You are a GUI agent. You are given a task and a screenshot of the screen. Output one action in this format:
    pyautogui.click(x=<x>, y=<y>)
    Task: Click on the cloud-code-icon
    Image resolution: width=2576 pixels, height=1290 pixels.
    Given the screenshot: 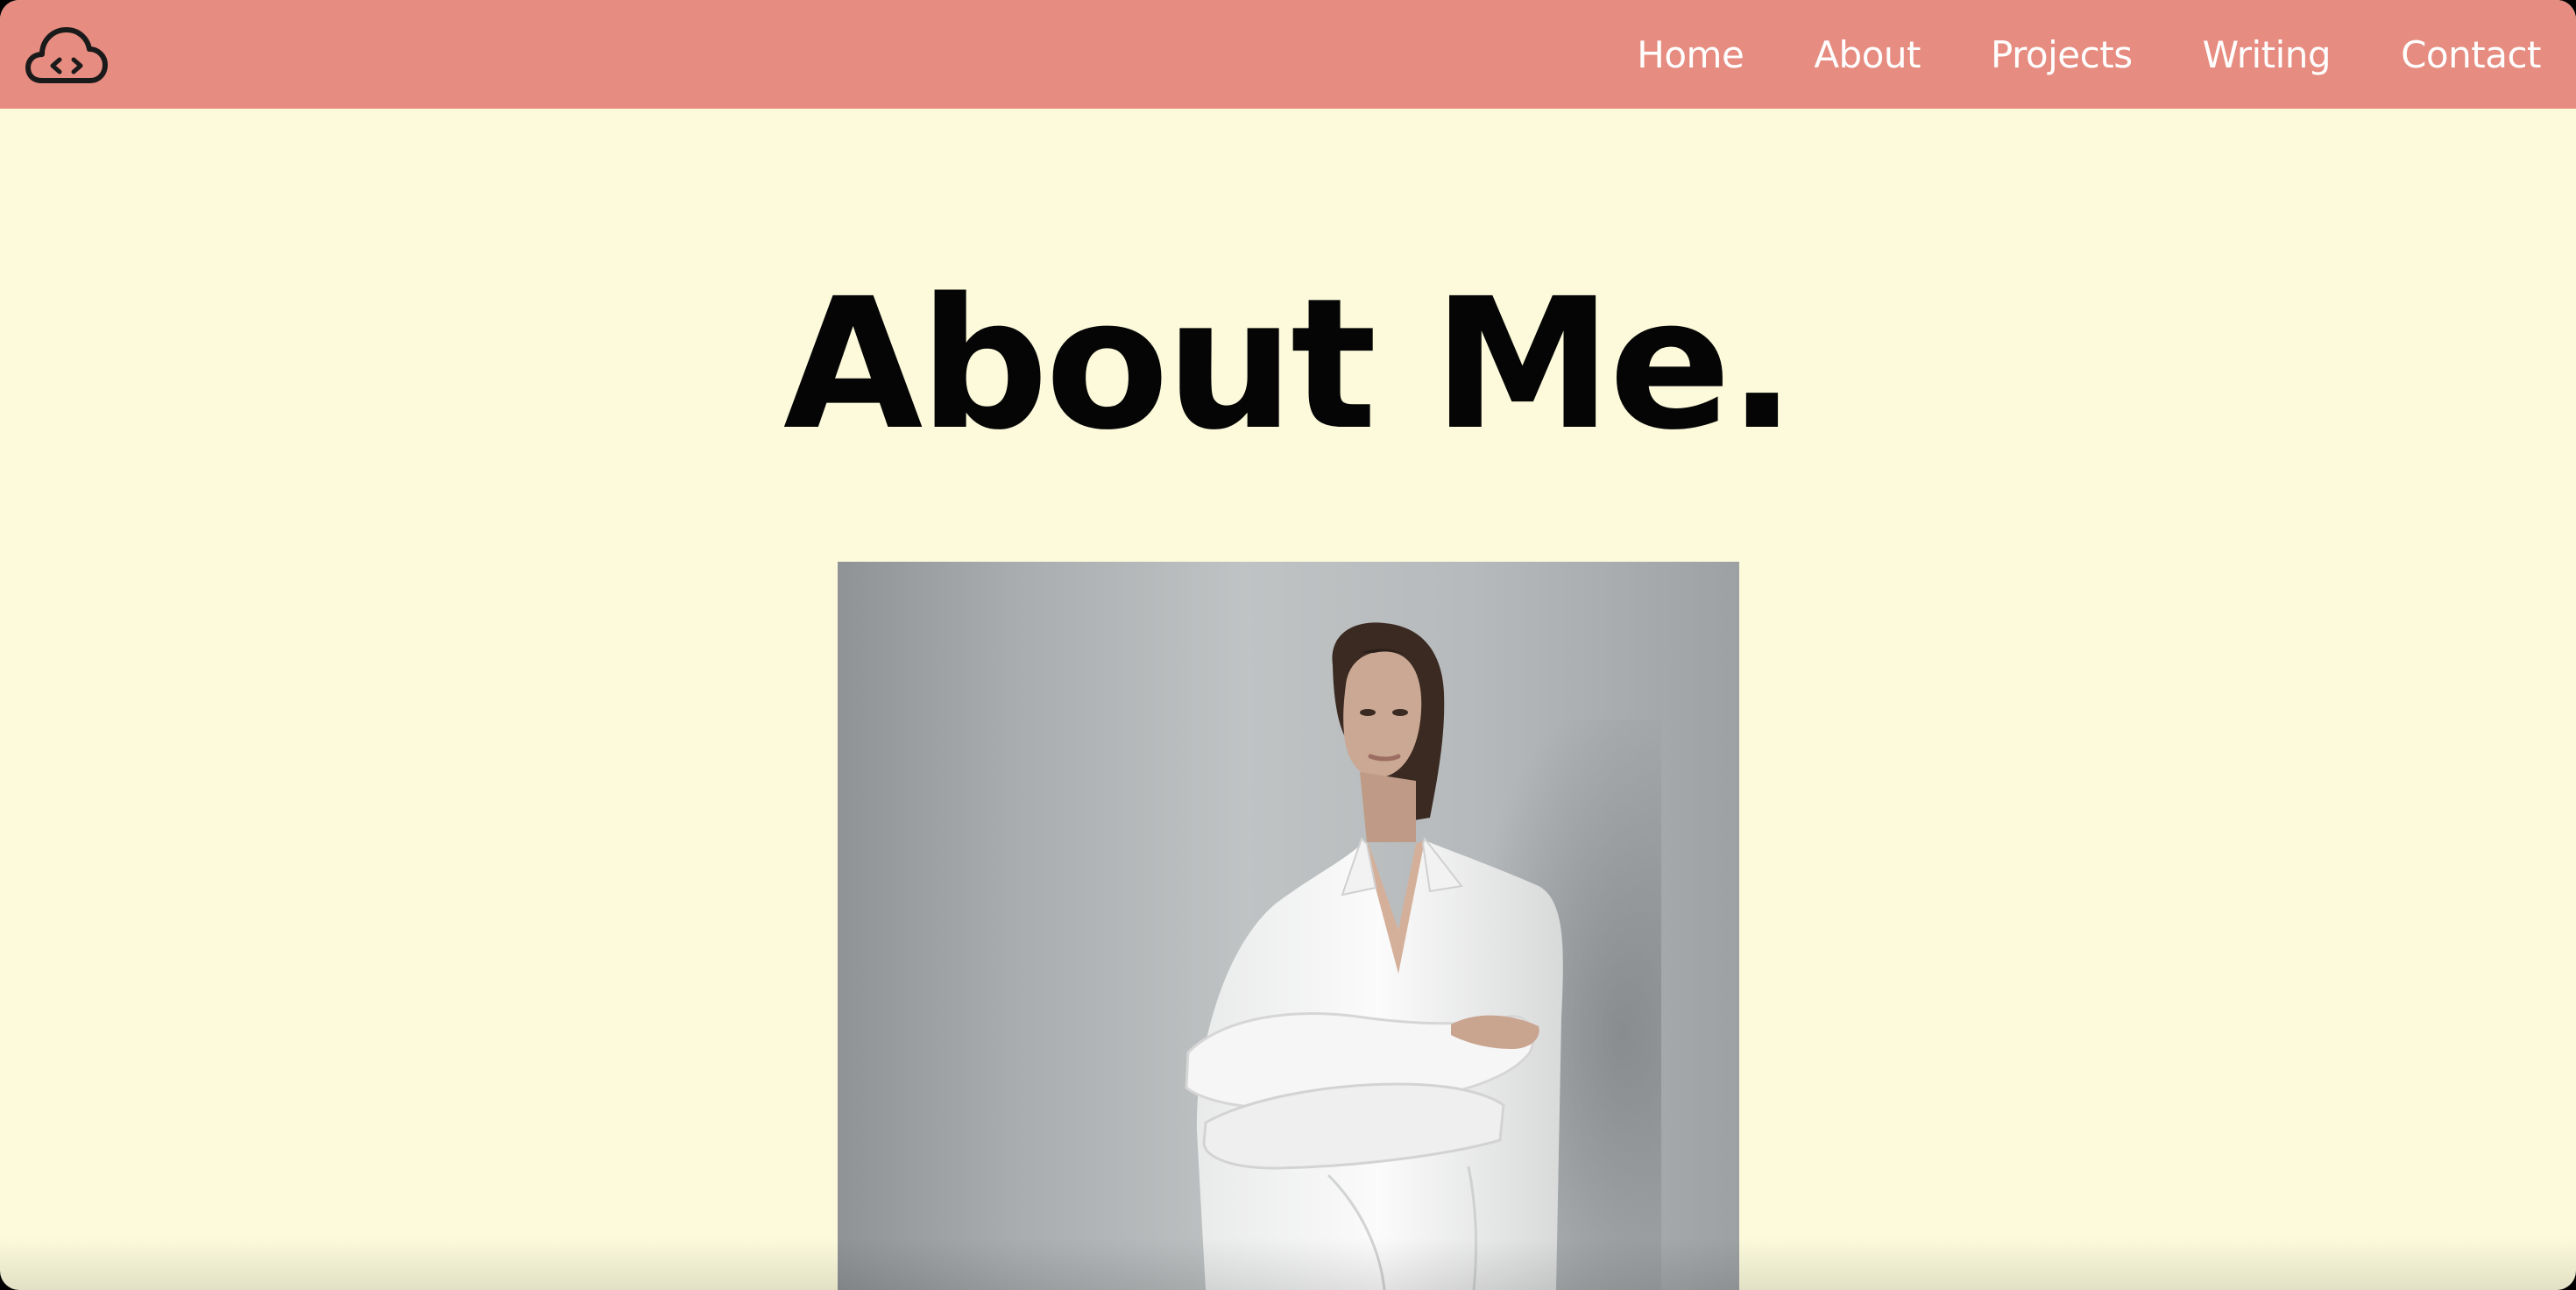 What is the action you would take?
    pyautogui.click(x=66, y=55)
    